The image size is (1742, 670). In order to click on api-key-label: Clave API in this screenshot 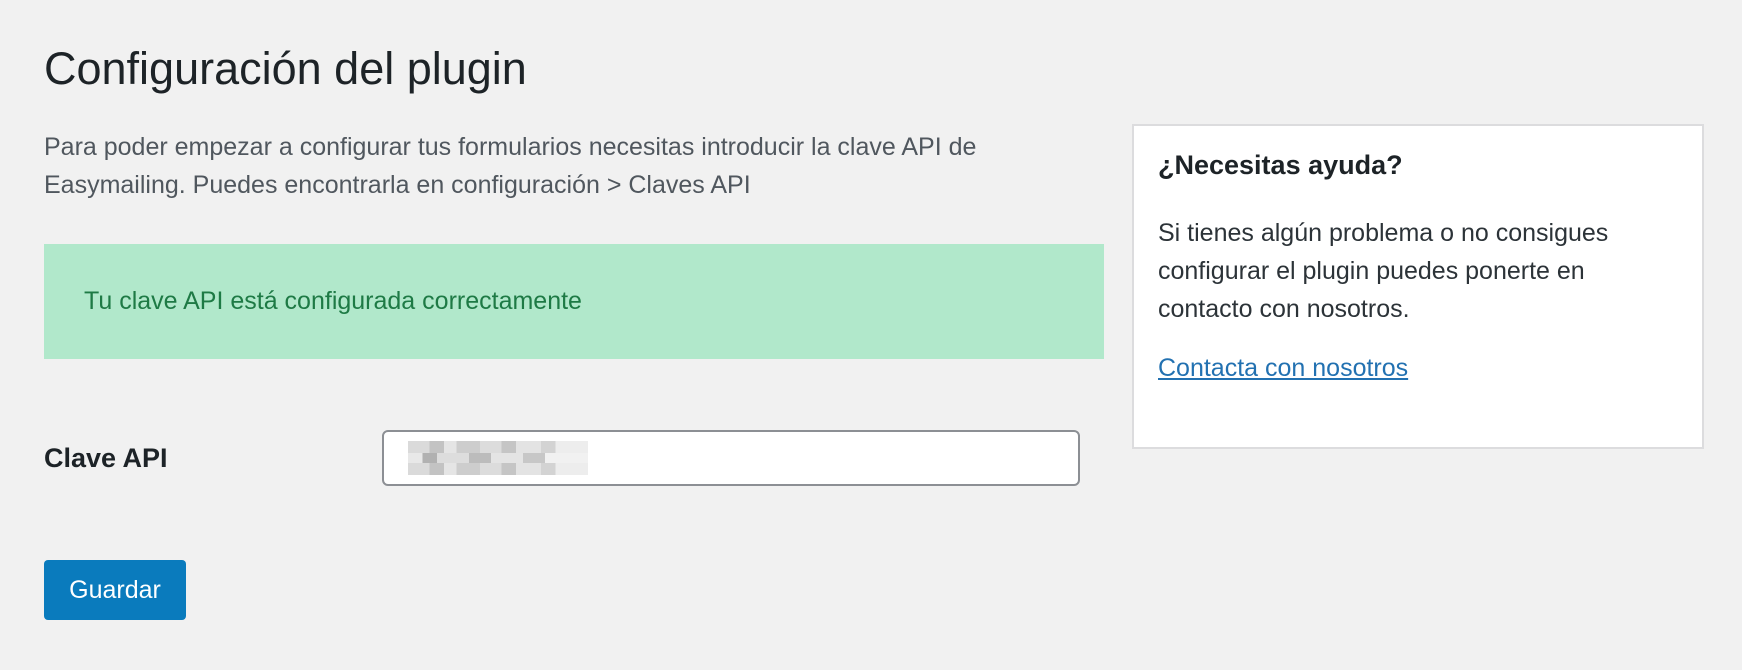, I will do `click(106, 458)`.